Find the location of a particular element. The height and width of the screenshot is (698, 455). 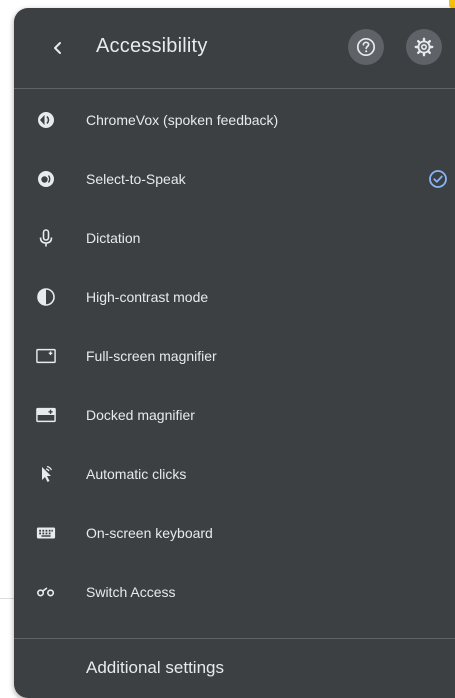

list-item-onscreen-keyboard: On-screen keyboard is located at coordinates (234, 532).